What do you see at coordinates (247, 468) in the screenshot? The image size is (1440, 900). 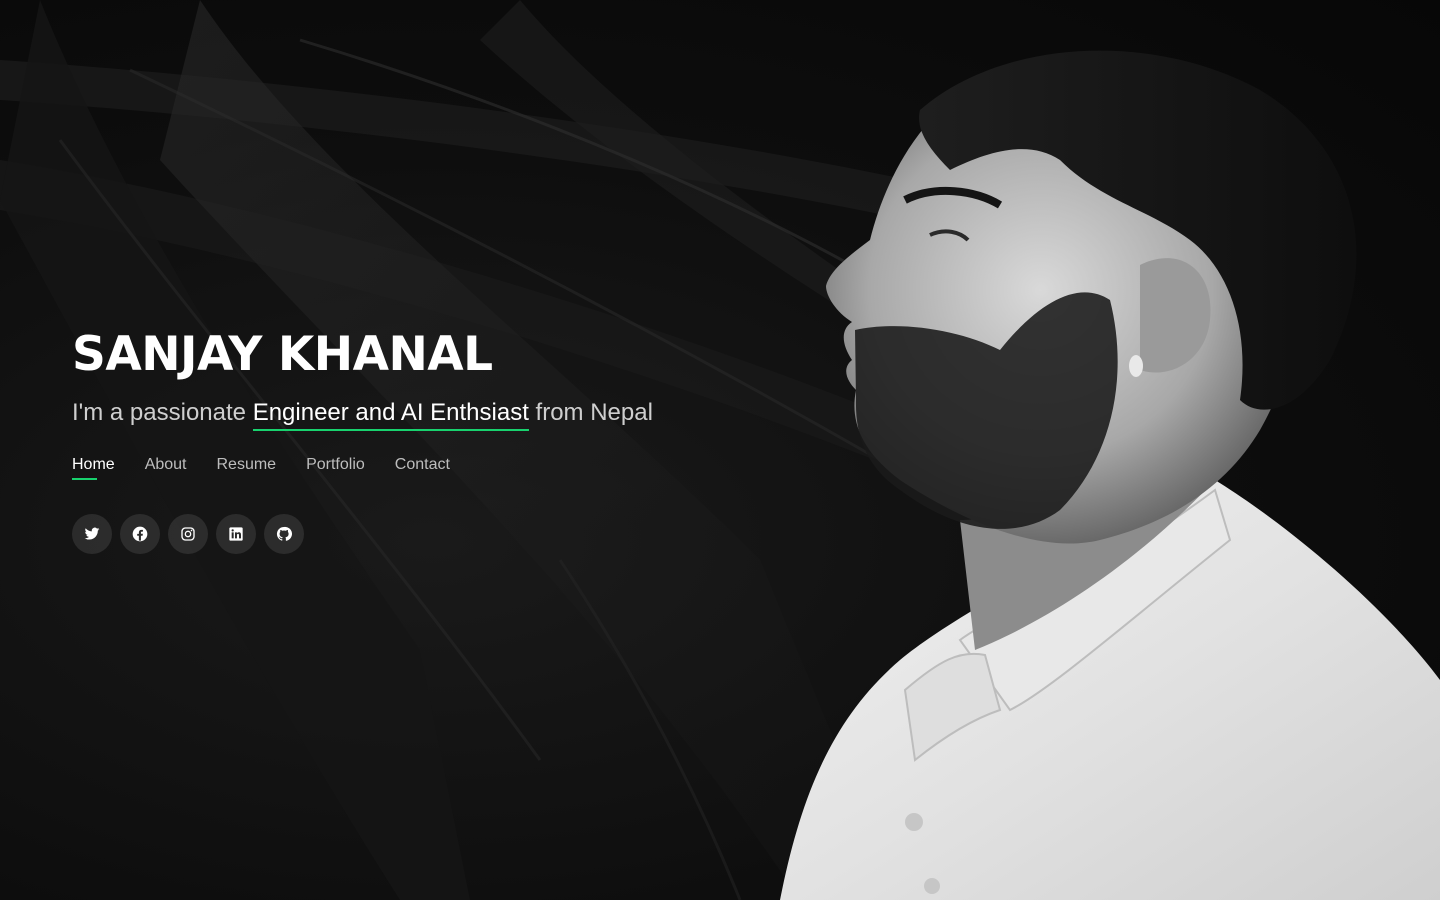 I see `nav-item-resume: Resume` at bounding box center [247, 468].